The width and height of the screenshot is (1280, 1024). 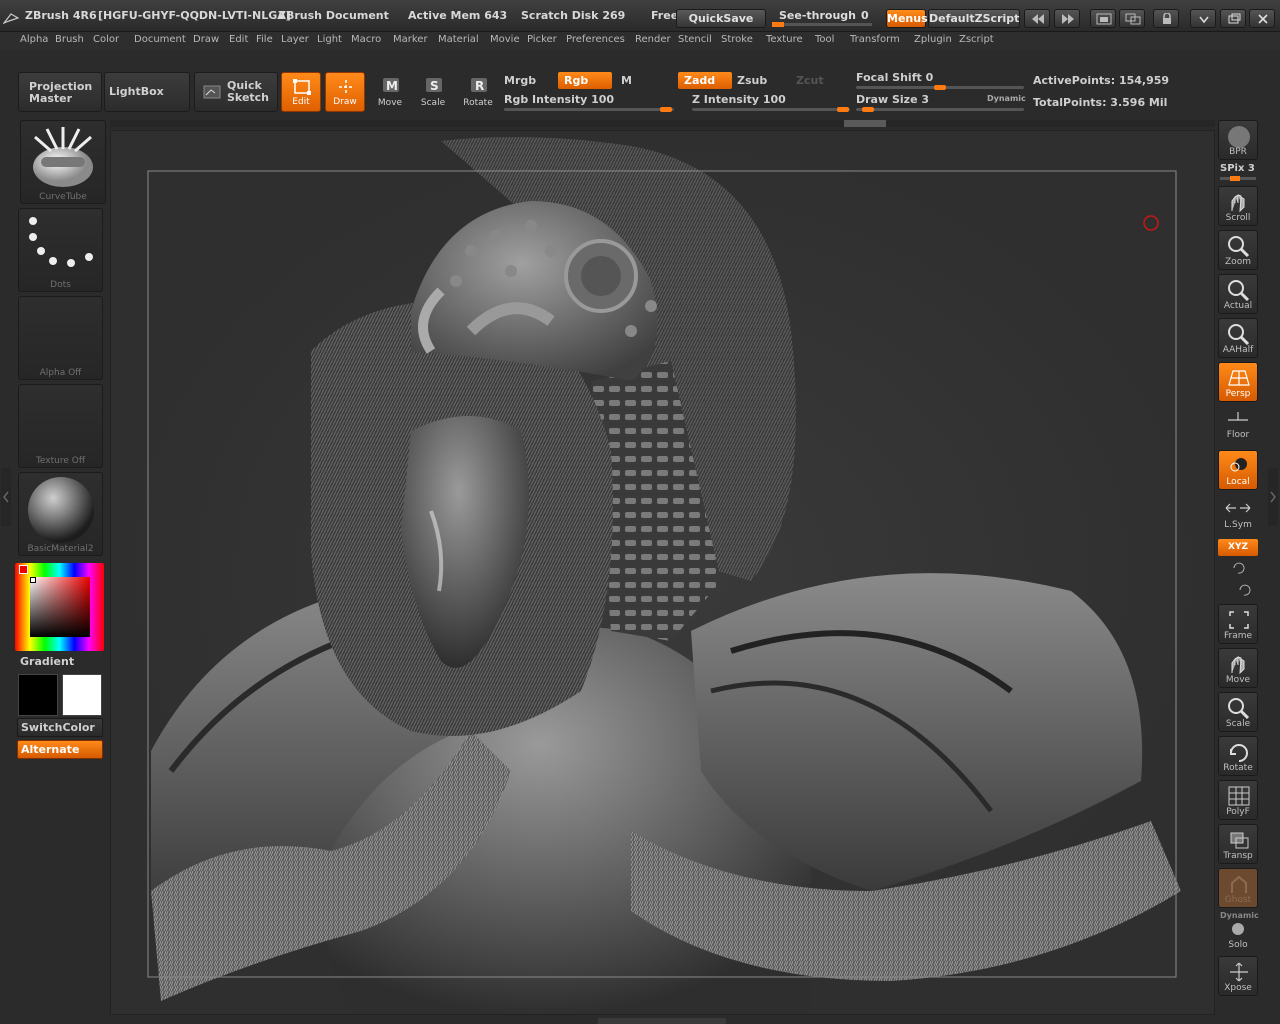 What do you see at coordinates (666, 109) in the screenshot?
I see `rgb-intensity-knob` at bounding box center [666, 109].